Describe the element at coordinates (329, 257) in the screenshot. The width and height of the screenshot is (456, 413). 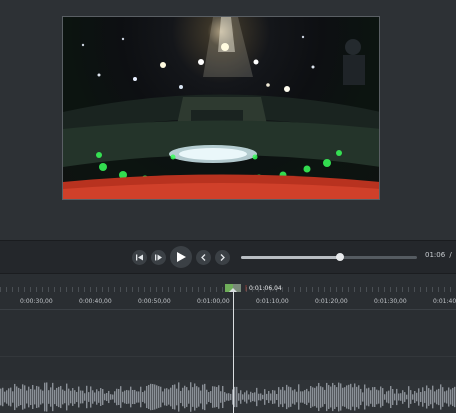
I see `progress-slider` at that location.